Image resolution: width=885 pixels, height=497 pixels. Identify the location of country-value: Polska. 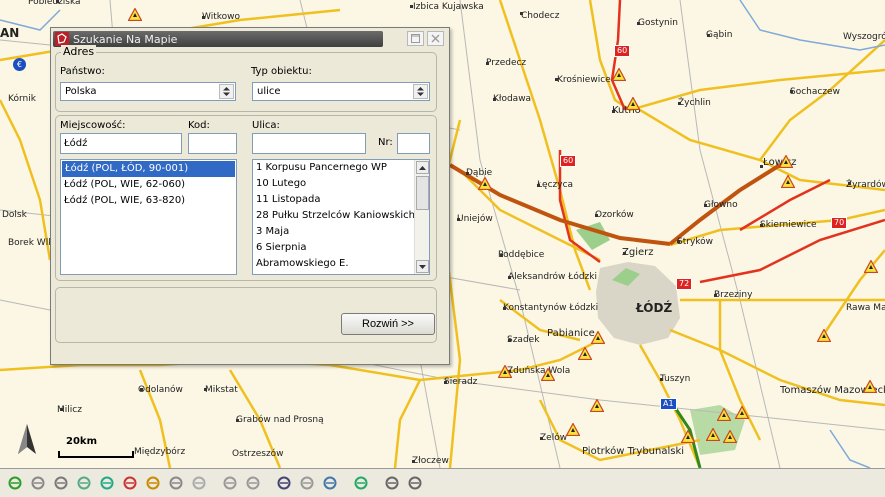
(81, 91).